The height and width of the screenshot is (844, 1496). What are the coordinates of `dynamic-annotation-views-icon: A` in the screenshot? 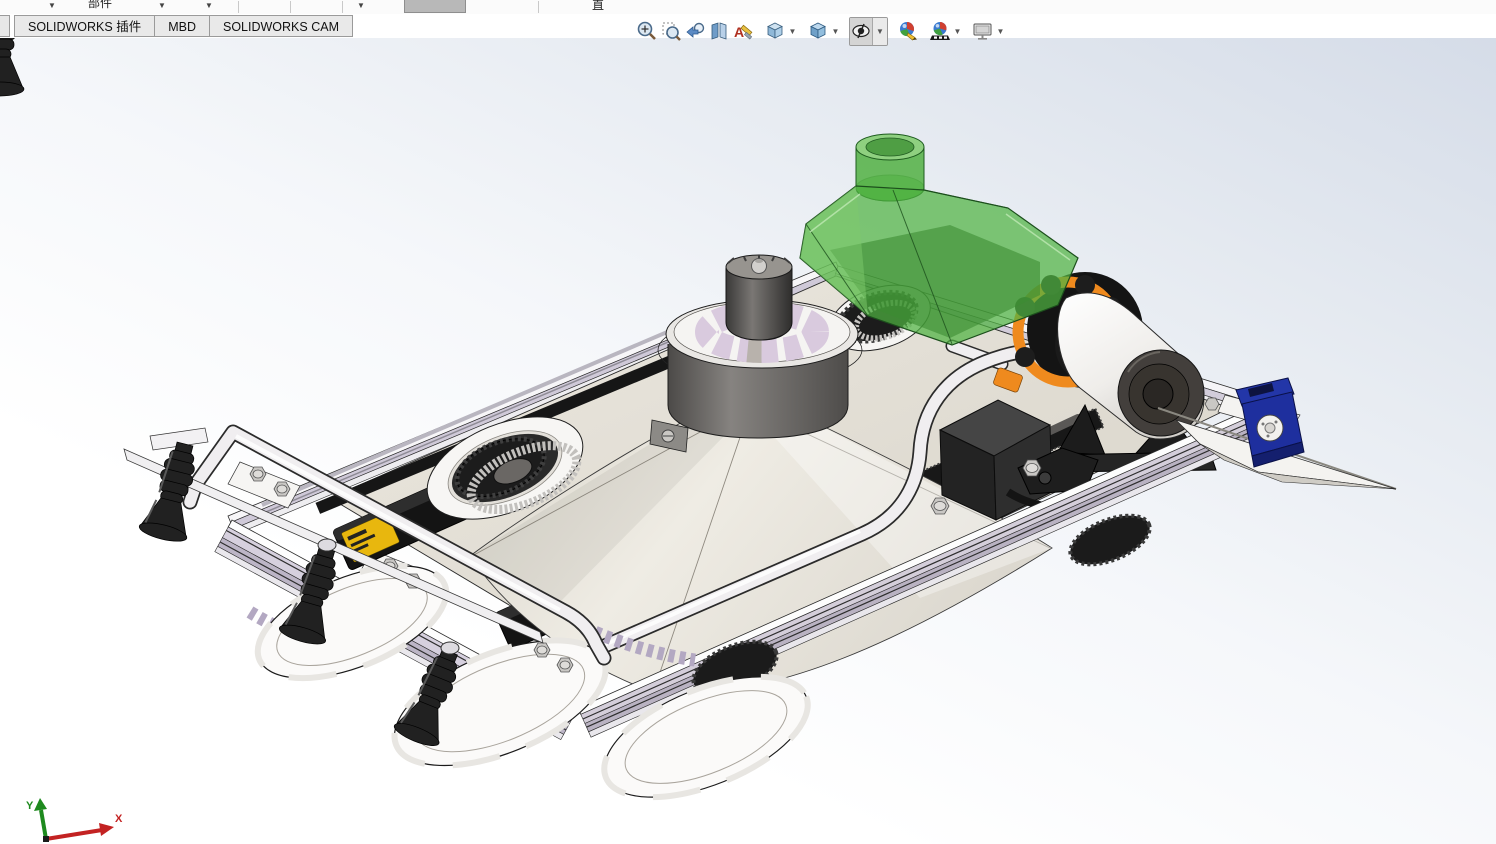 It's located at (743, 31).